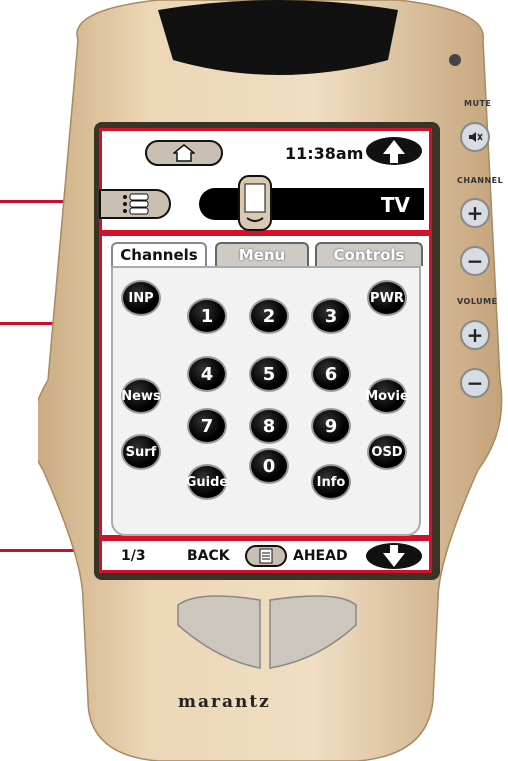 This screenshot has height=761, width=508. What do you see at coordinates (269, 316) in the screenshot?
I see `digit-2-button: 2` at bounding box center [269, 316].